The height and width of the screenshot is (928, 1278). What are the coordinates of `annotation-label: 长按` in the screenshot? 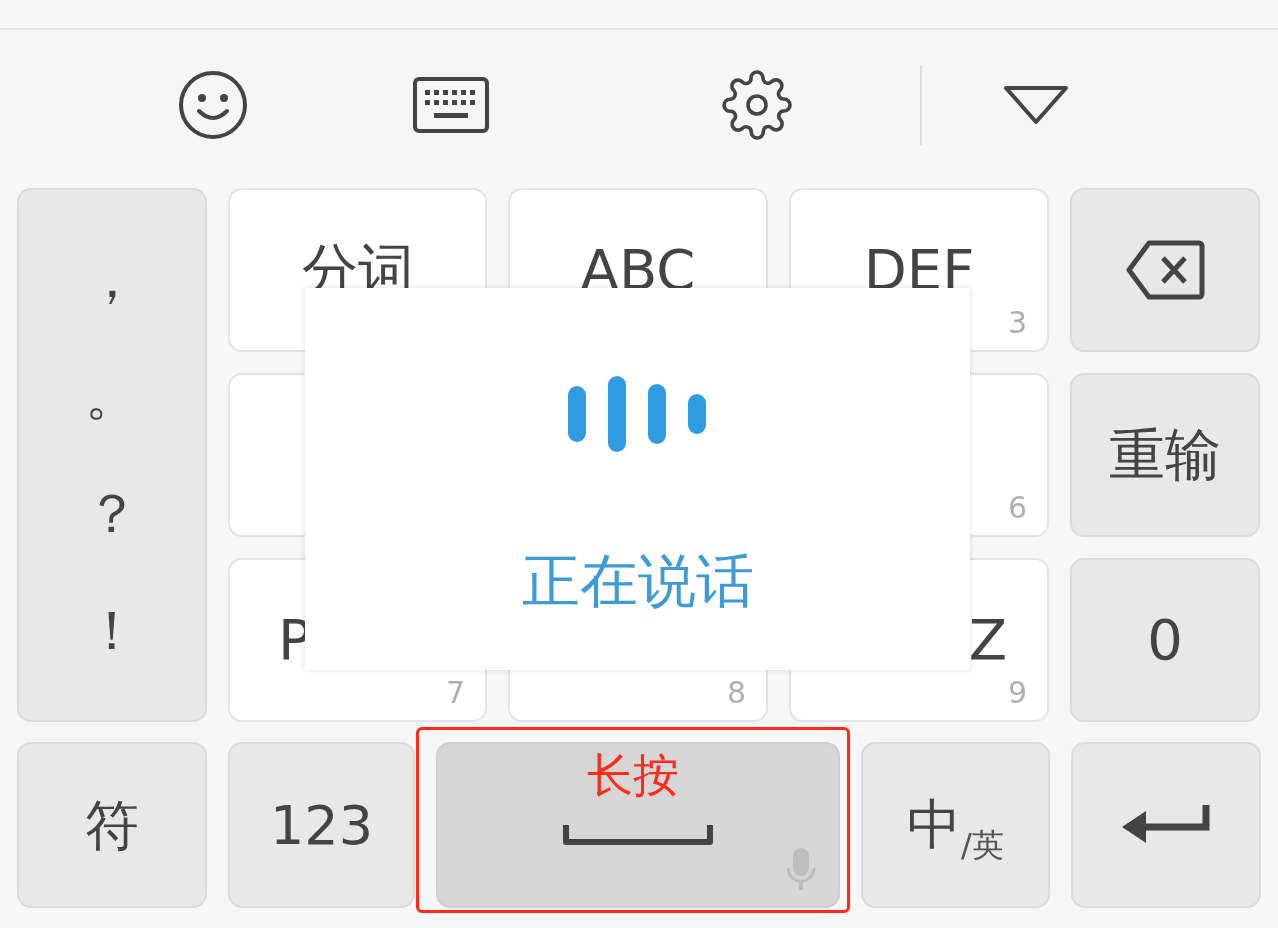 It's located at (633, 775).